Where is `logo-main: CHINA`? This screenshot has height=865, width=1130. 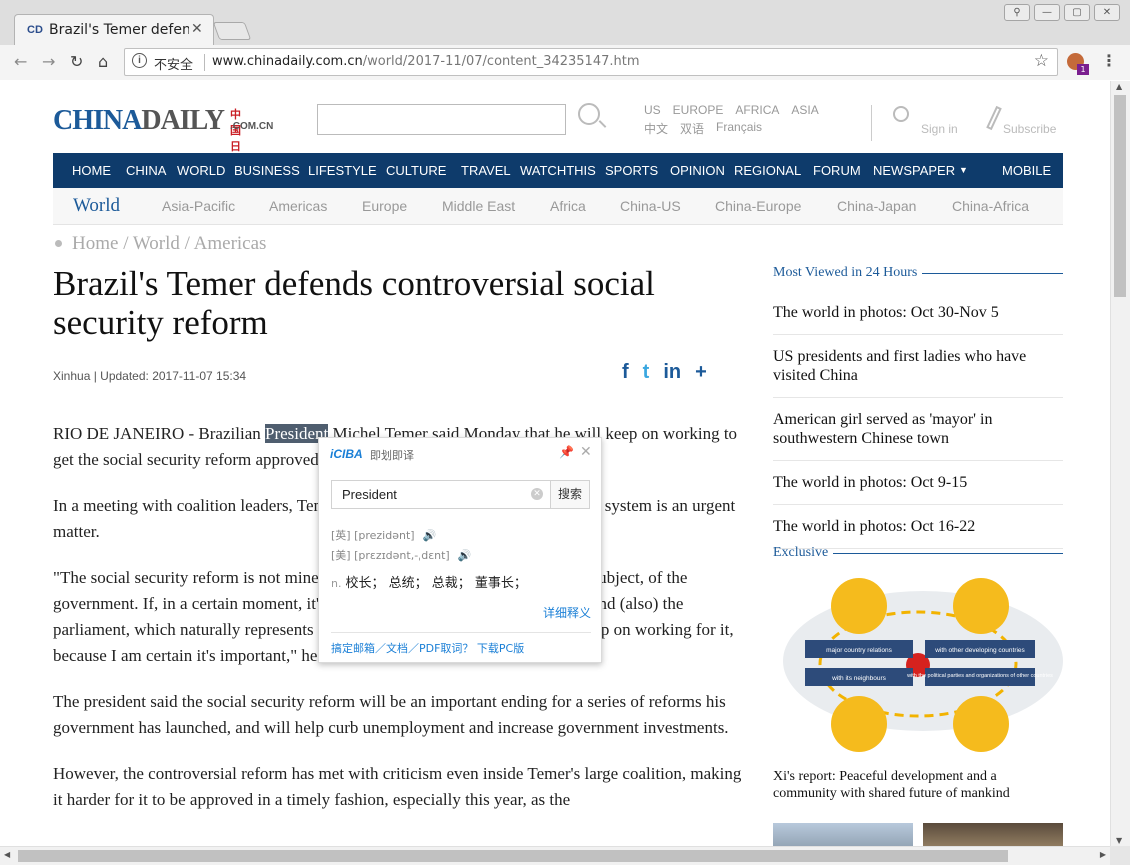 logo-main: CHINA is located at coordinates (97, 120).